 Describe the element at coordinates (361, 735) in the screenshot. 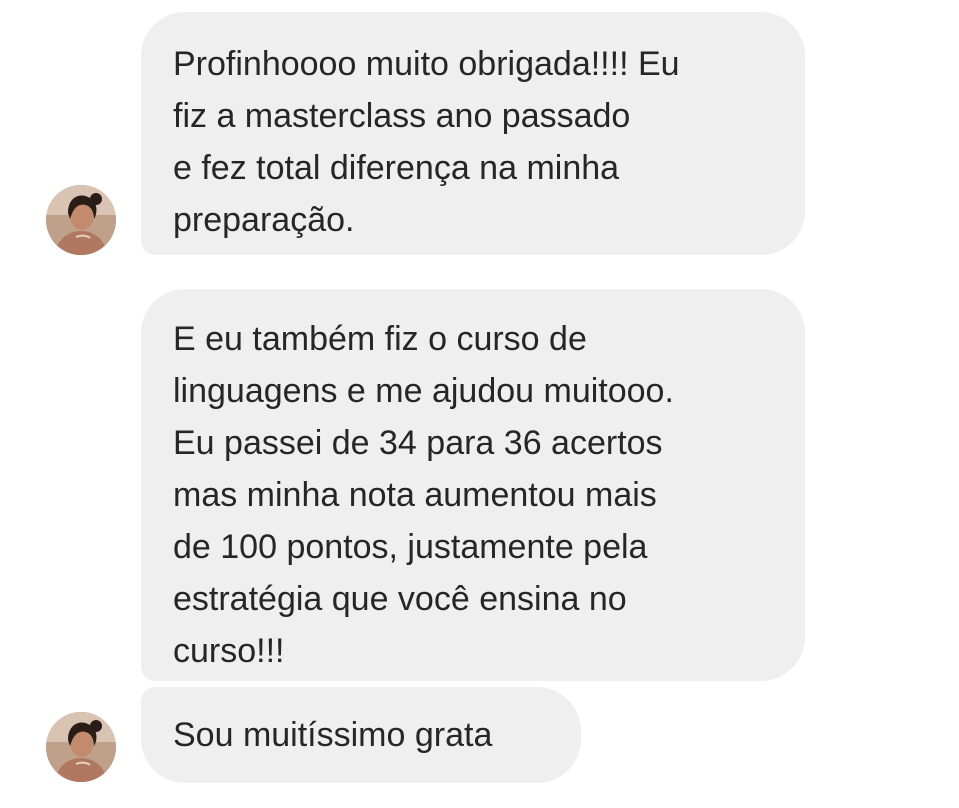

I see `message-bubble: Sou muitíssimo grata` at that location.